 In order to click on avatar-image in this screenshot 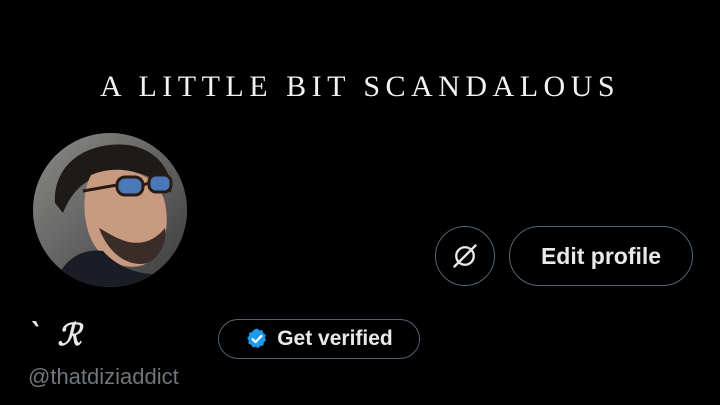, I will do `click(110, 210)`.